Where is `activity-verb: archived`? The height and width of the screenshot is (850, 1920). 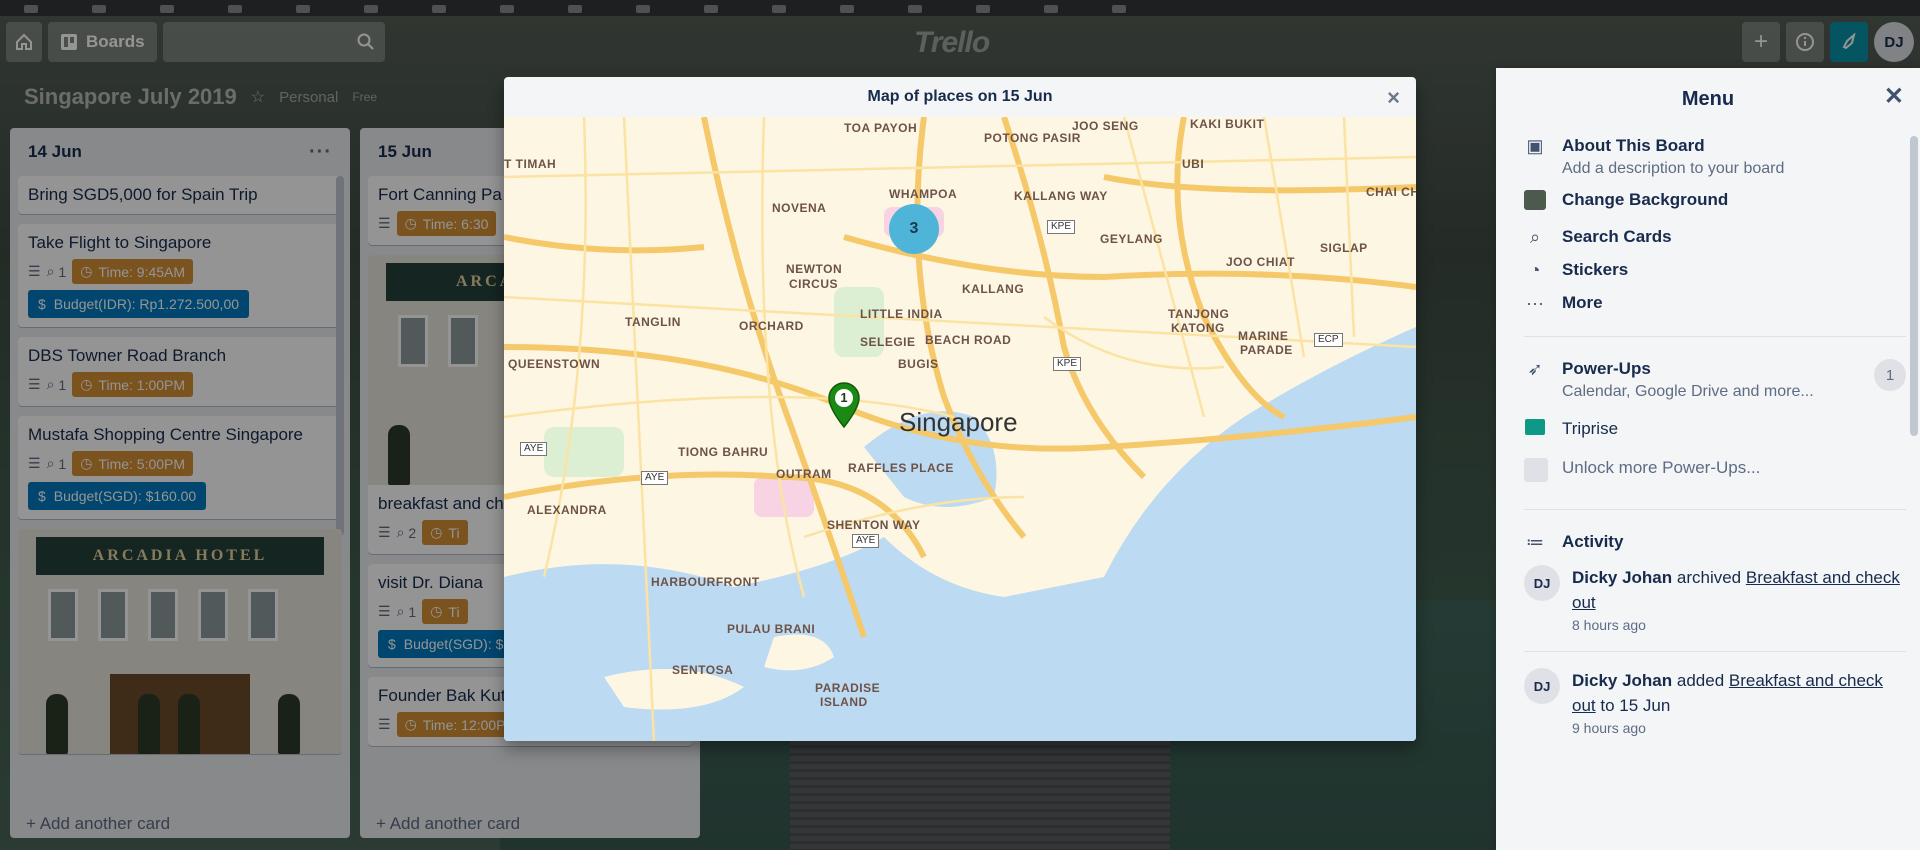
activity-verb: archived is located at coordinates (1709, 577).